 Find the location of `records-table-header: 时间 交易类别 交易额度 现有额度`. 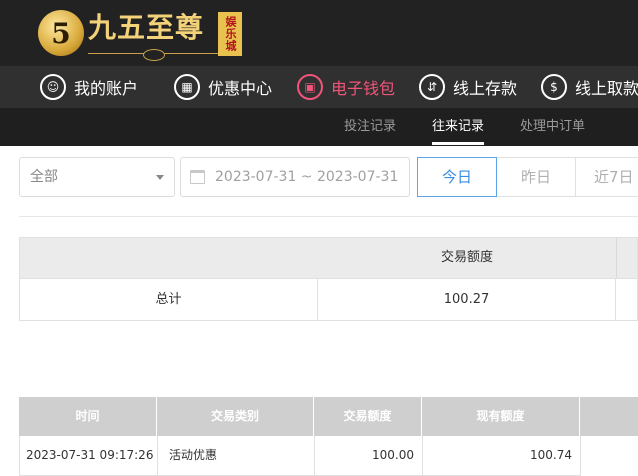

records-table-header: 时间 交易类别 交易额度 现有额度 is located at coordinates (328, 416).